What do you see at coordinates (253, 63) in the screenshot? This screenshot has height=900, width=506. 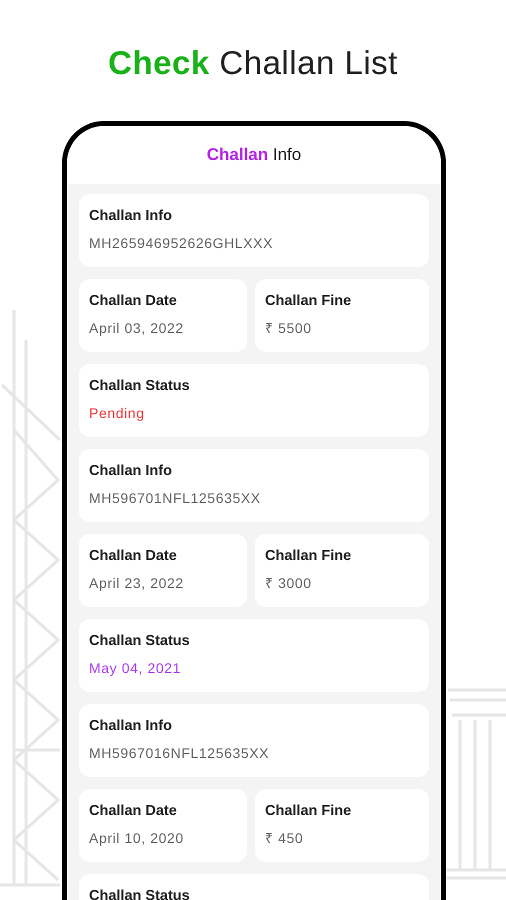 I see `headline: Check Challan List` at bounding box center [253, 63].